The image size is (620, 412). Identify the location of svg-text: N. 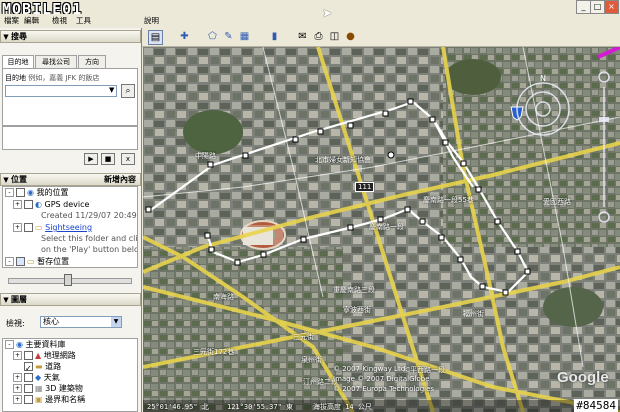
(543, 78).